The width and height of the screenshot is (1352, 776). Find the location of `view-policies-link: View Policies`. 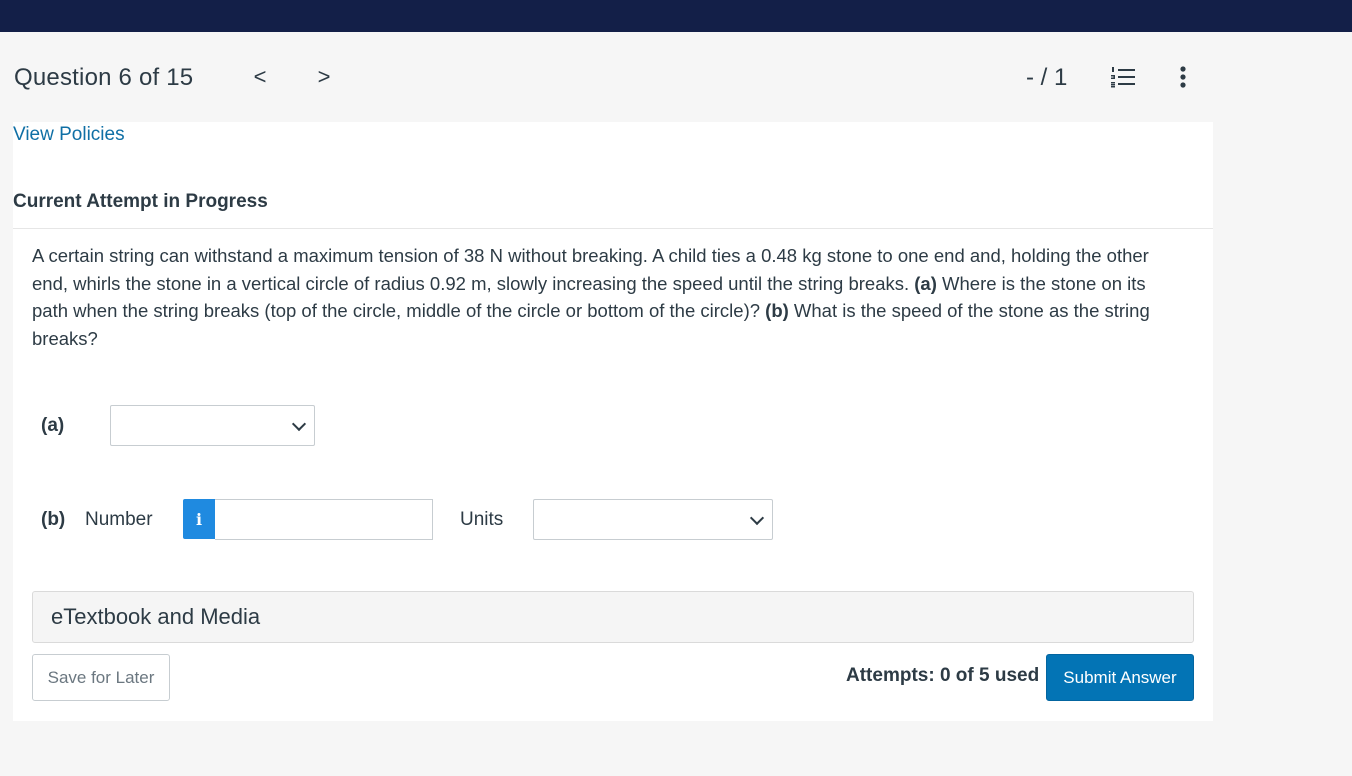

view-policies-link: View Policies is located at coordinates (69, 135).